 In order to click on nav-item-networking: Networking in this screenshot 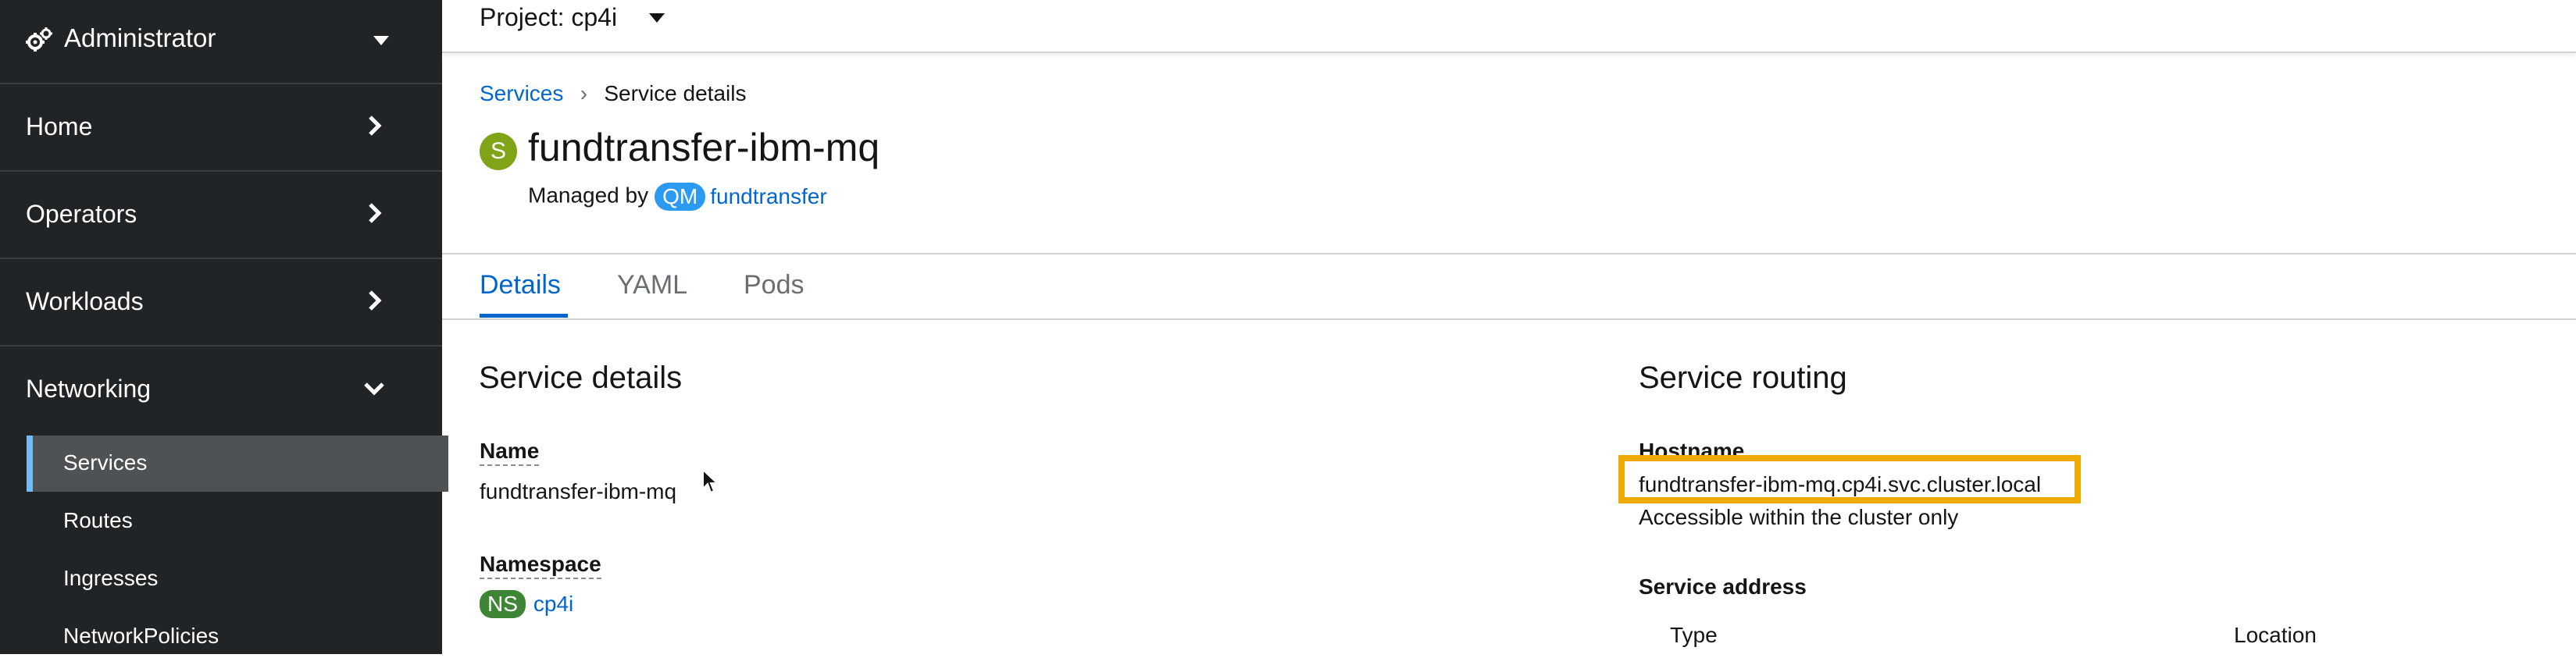, I will do `click(221, 389)`.